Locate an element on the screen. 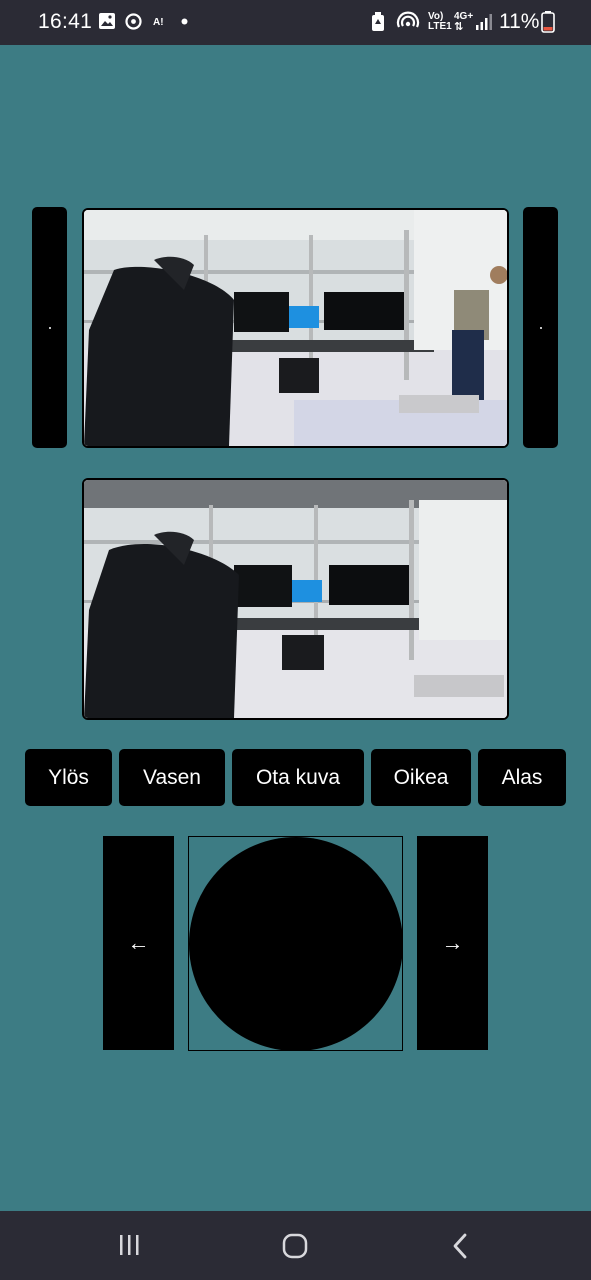  dot-icon is located at coordinates (184, 21).